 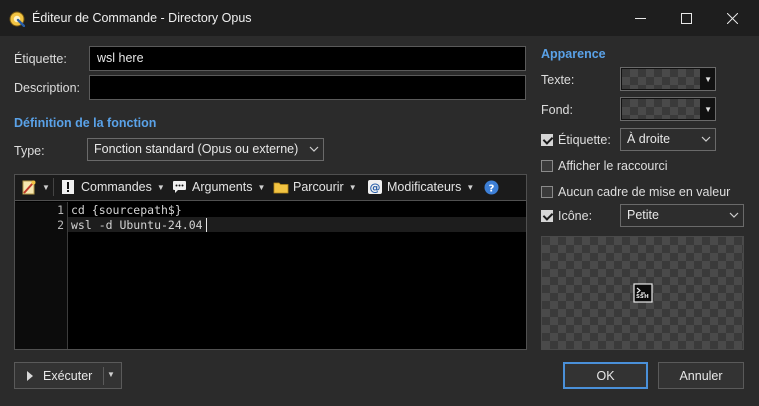 I want to click on label-input: wsl here, so click(x=307, y=58).